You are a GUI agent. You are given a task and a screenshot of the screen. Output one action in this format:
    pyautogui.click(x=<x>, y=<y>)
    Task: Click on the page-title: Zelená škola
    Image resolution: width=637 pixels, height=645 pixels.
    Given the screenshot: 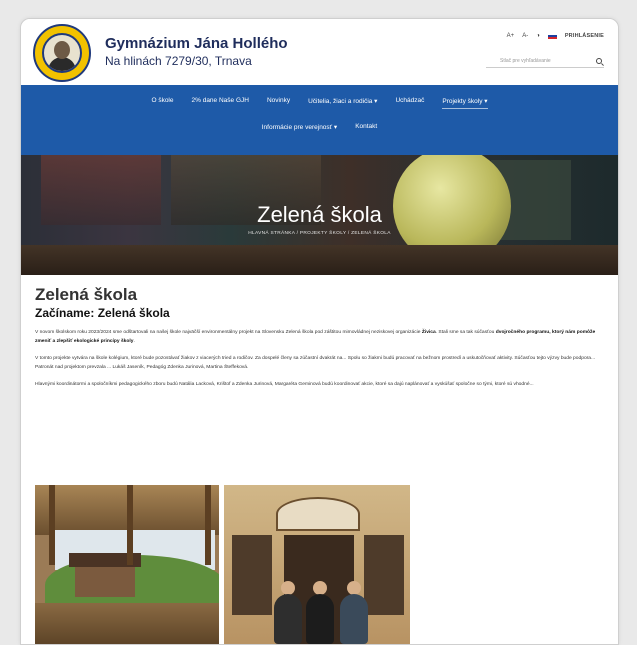 What is the action you would take?
    pyautogui.click(x=86, y=294)
    